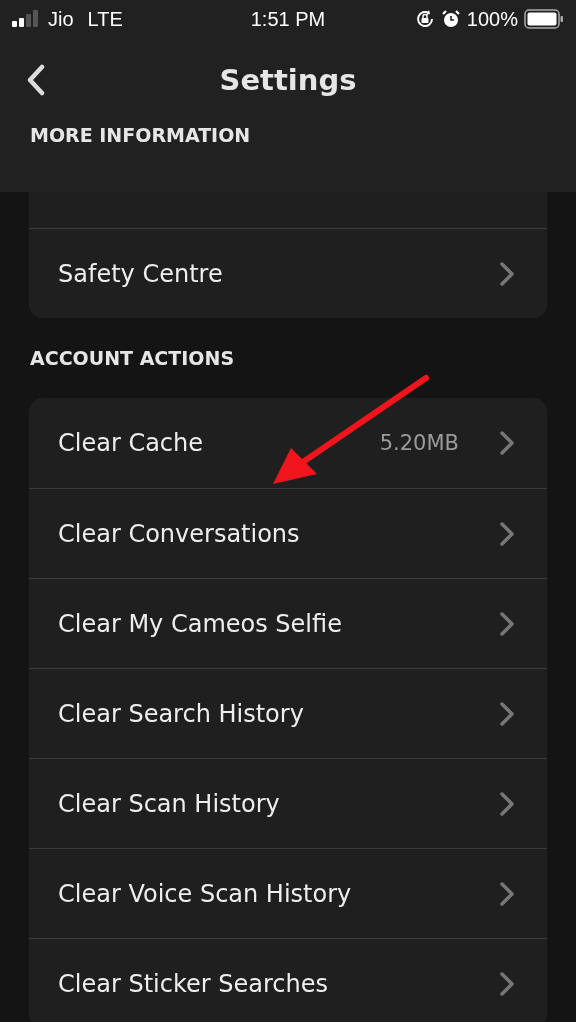 Image resolution: width=576 pixels, height=1022 pixels. I want to click on page-title: Settings, so click(288, 80).